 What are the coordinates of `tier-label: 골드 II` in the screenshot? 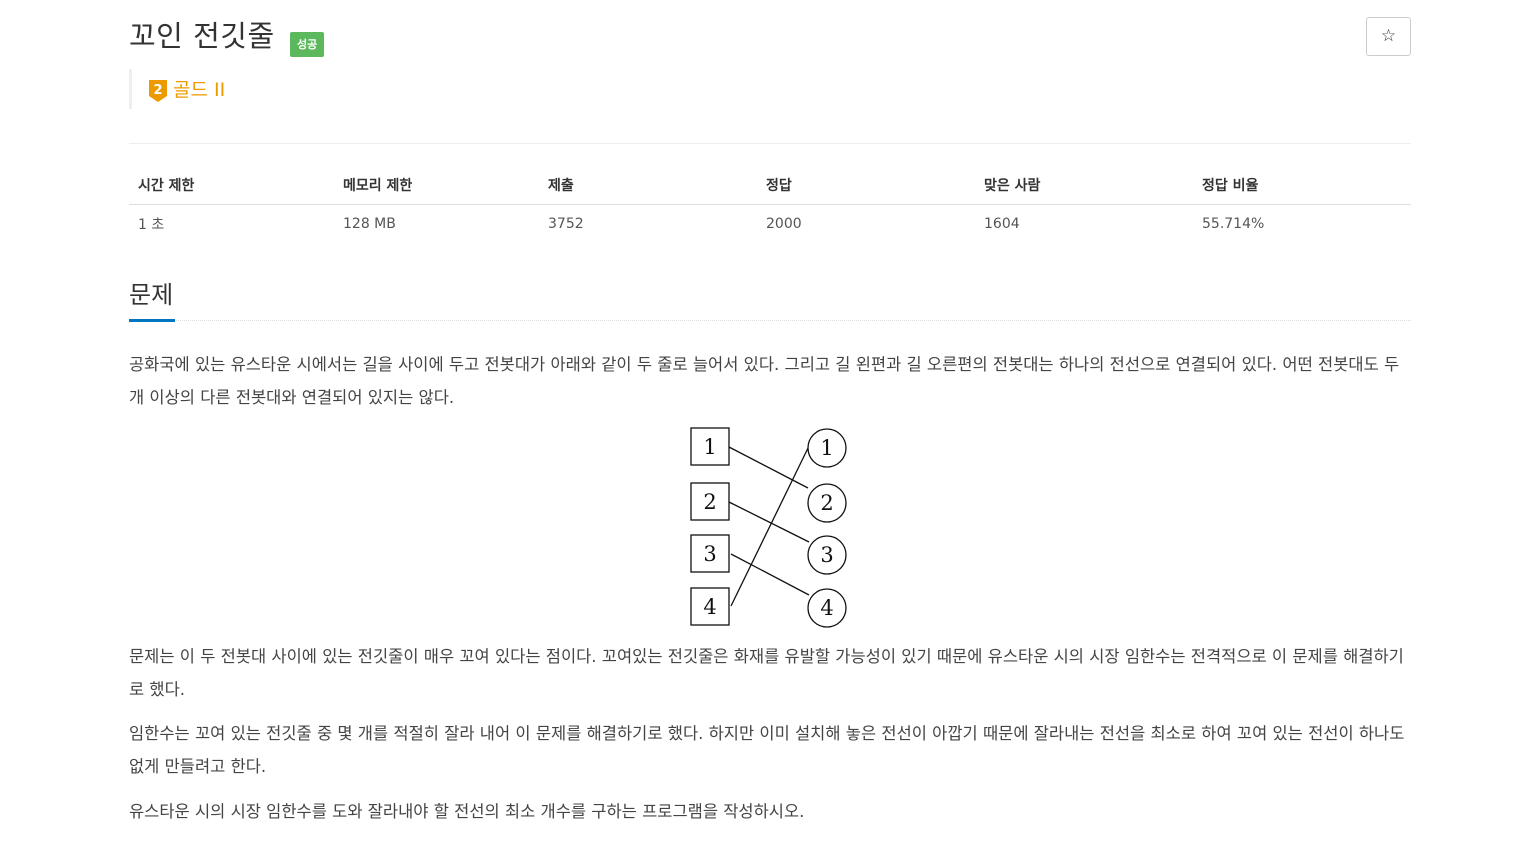 It's located at (199, 90).